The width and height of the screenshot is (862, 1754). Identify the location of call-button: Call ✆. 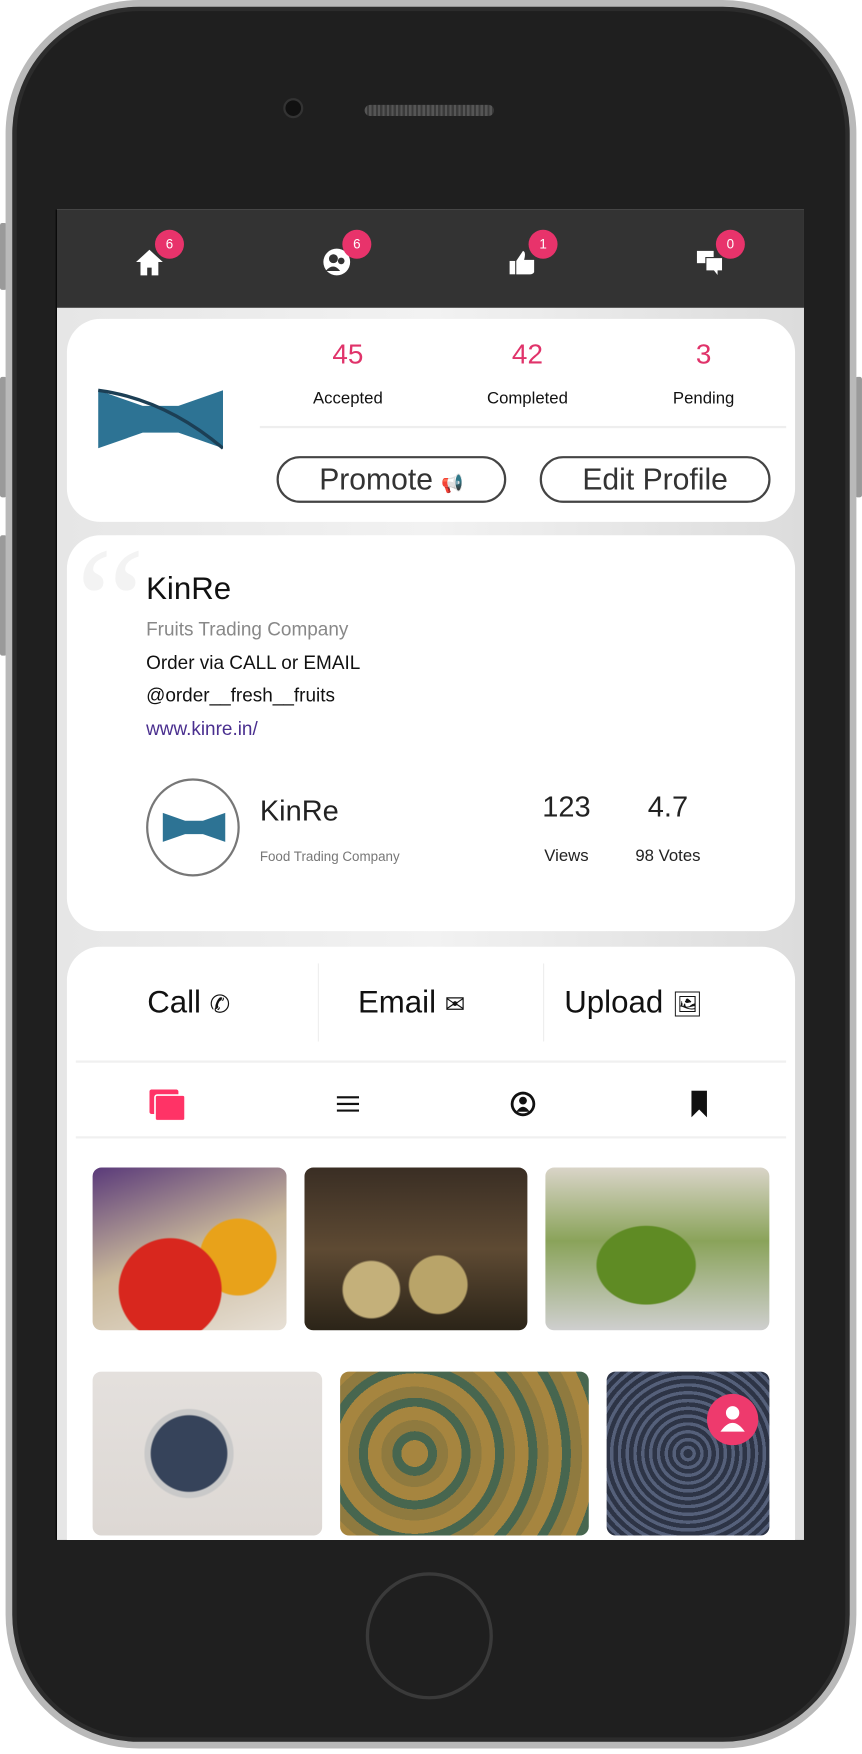
(188, 1003).